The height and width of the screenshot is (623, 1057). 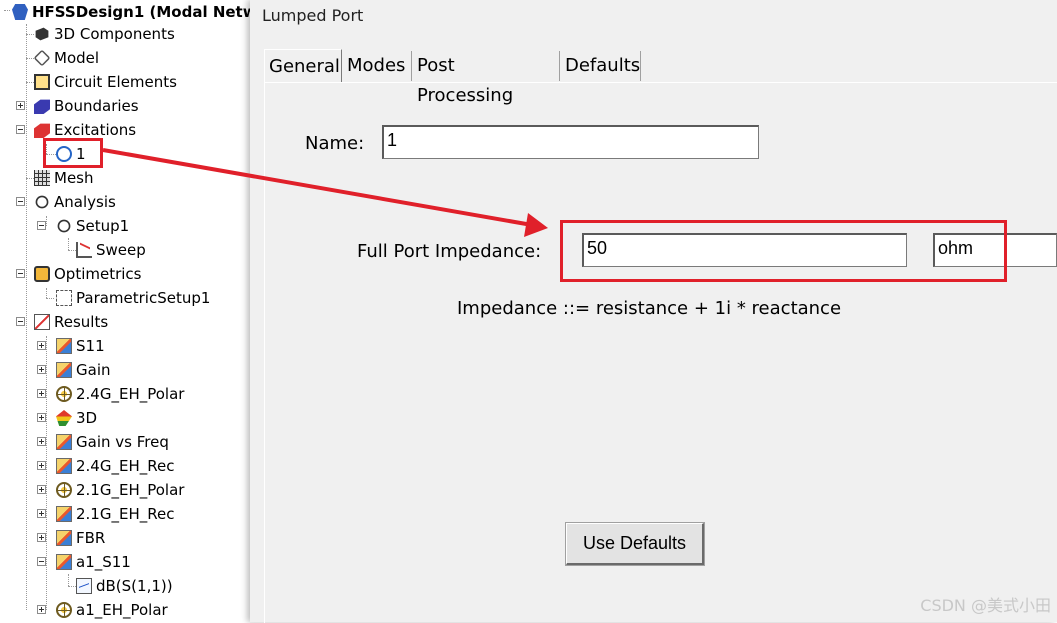 I want to click on annotation-arrow, so click(x=325, y=192).